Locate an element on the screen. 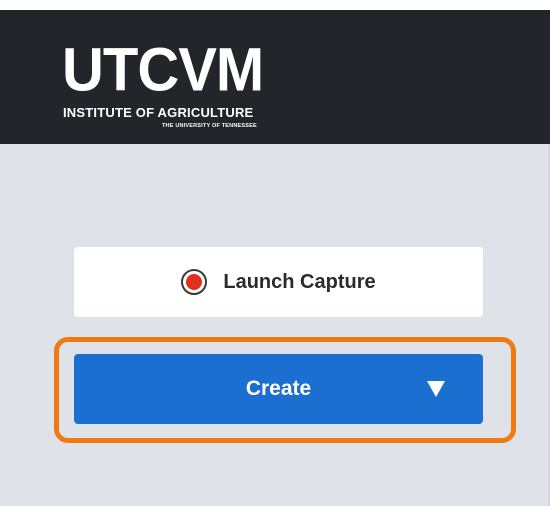 Image resolution: width=550 pixels, height=506 pixels. logo-institute-text: INSTITUTE OF AGRICULTURE is located at coordinates (158, 112).